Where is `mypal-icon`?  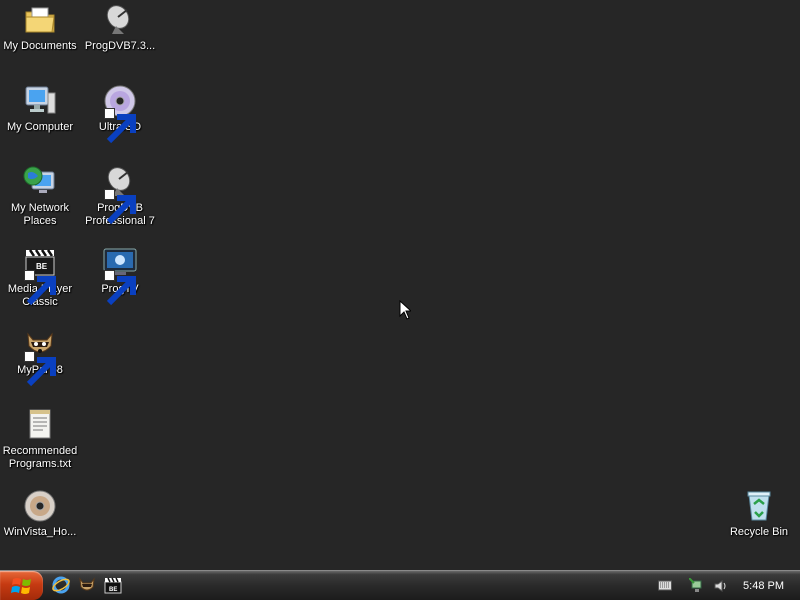
mypal-icon is located at coordinates (87, 585).